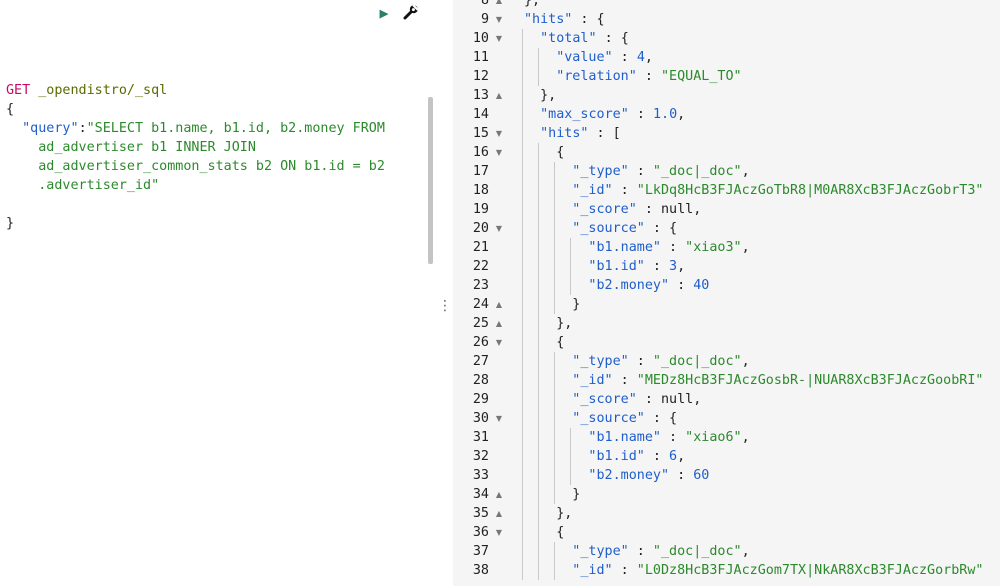 This screenshot has height=586, width=1000. I want to click on json-token: "b2.money", so click(629, 475).